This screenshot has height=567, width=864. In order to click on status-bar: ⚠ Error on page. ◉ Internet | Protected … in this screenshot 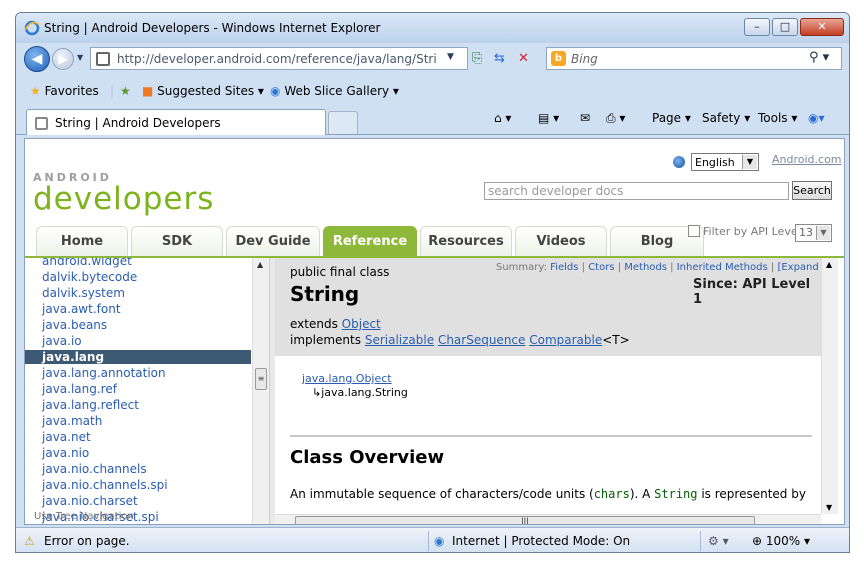, I will do `click(432, 539)`.